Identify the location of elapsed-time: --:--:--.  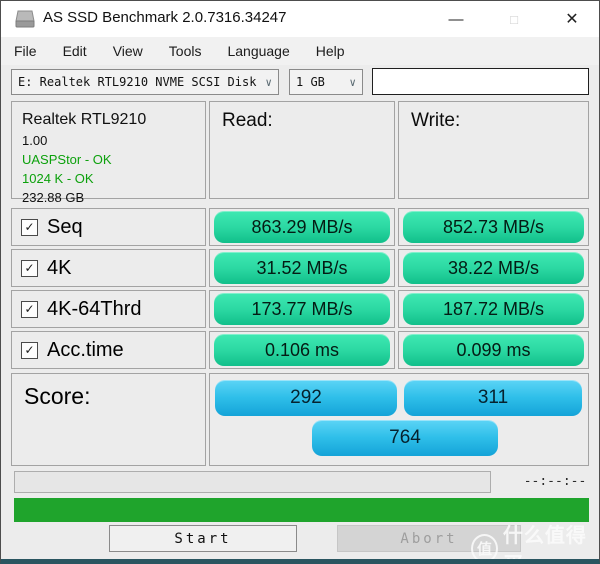
(555, 481).